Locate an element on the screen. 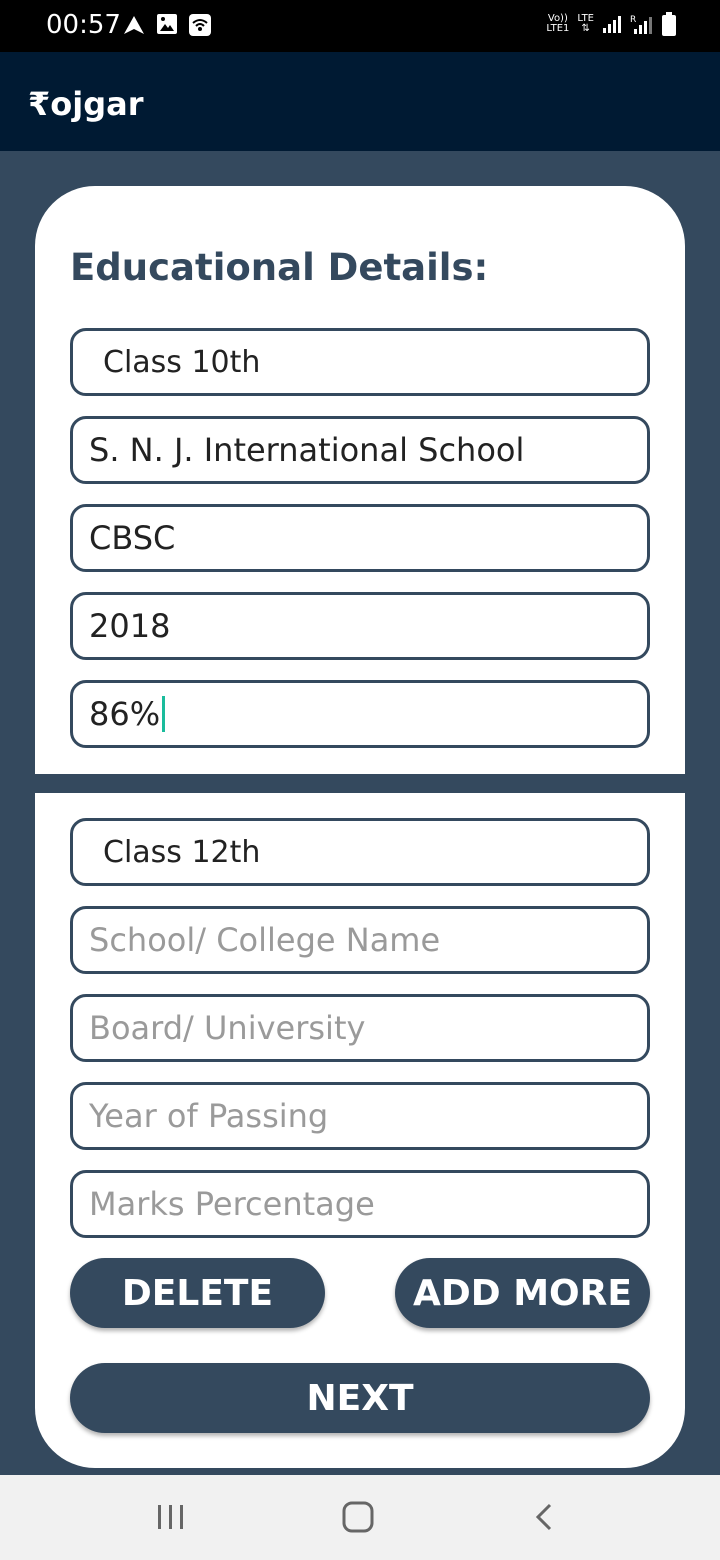  image-icon is located at coordinates (167, 24).